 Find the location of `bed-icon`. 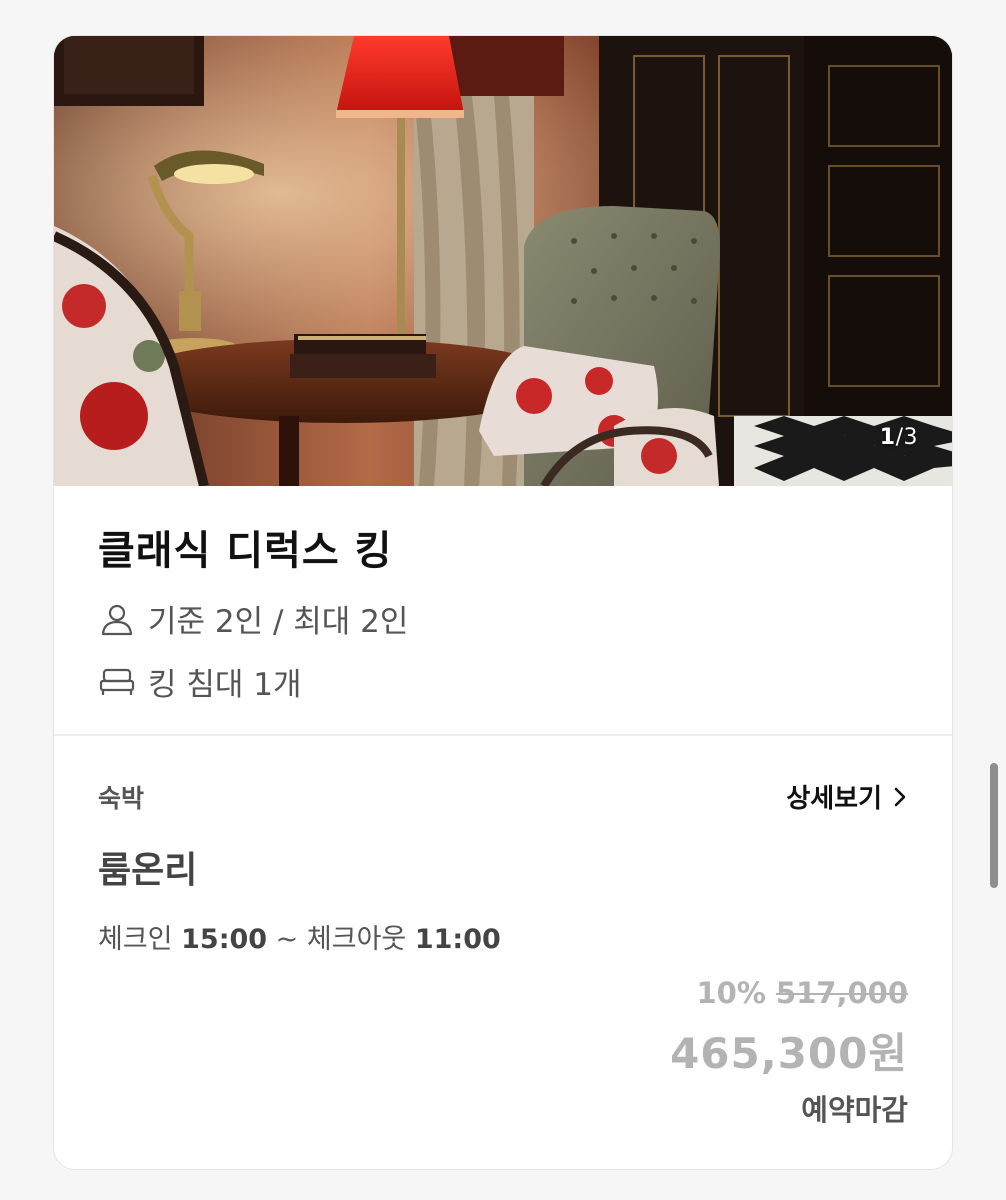

bed-icon is located at coordinates (117, 682).